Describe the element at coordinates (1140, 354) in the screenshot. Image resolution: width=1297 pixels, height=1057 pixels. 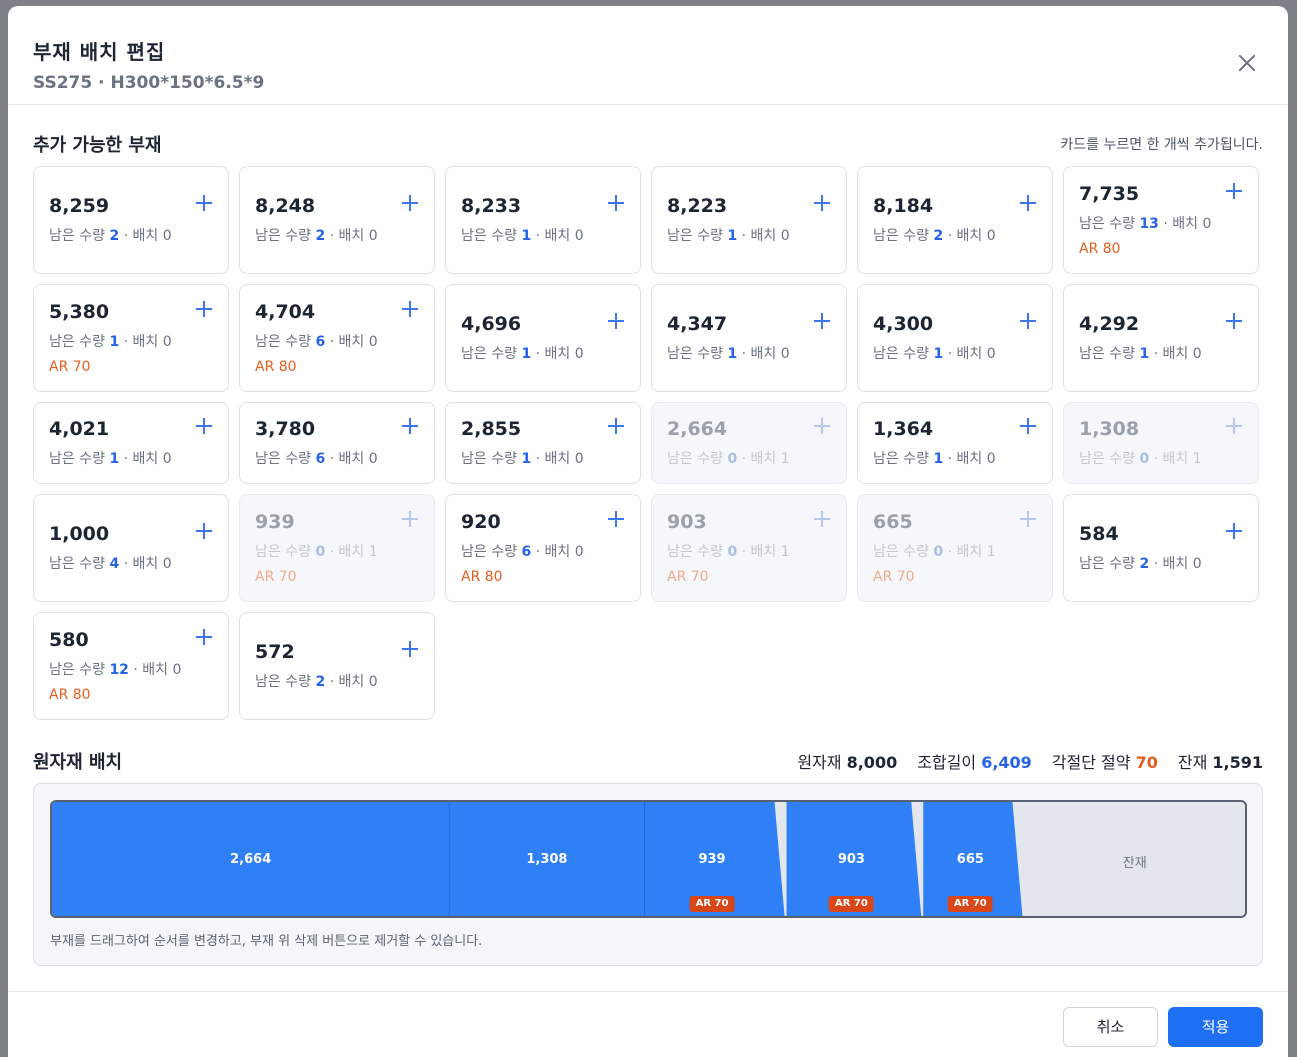
I see `part-meta: 남은 수량 1 · 배치 0` at that location.